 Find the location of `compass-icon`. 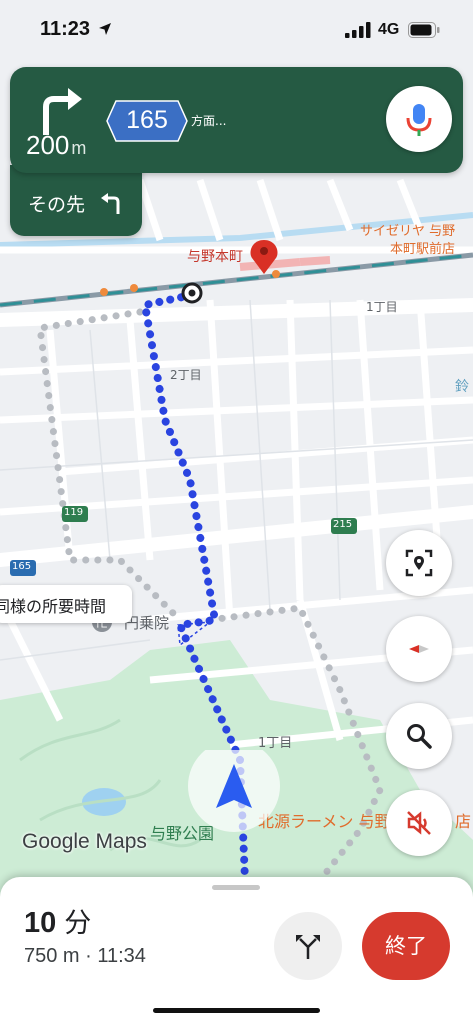

compass-icon is located at coordinates (419, 649).